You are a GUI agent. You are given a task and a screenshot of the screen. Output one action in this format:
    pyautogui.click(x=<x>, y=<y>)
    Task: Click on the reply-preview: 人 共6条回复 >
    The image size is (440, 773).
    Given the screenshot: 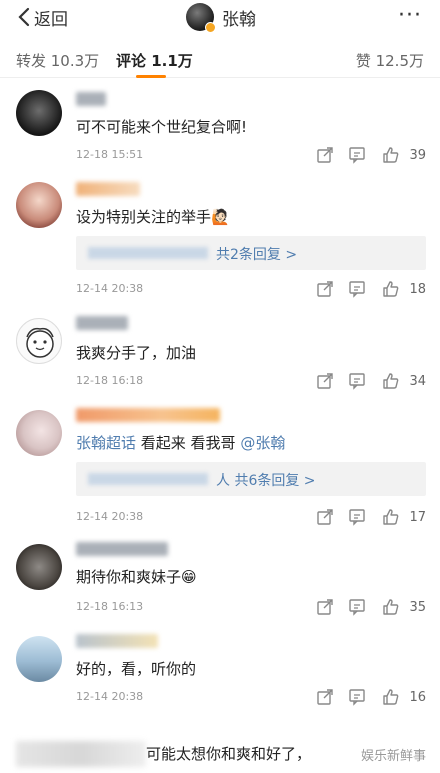 What is the action you would take?
    pyautogui.click(x=251, y=479)
    